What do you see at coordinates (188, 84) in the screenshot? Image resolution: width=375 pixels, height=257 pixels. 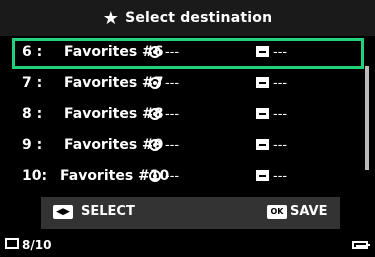 I see `list-item: 7 : Favorites #7 --- ---` at bounding box center [188, 84].